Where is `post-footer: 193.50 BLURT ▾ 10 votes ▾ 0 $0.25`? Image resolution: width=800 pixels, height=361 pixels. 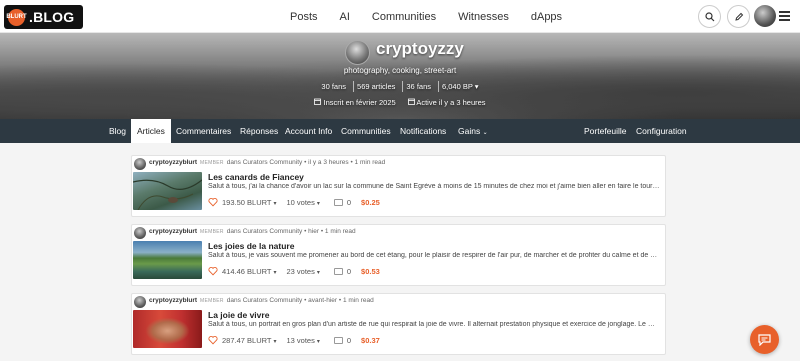 post-footer: 193.50 BLURT ▾ 10 votes ▾ 0 $0.25 is located at coordinates (294, 202).